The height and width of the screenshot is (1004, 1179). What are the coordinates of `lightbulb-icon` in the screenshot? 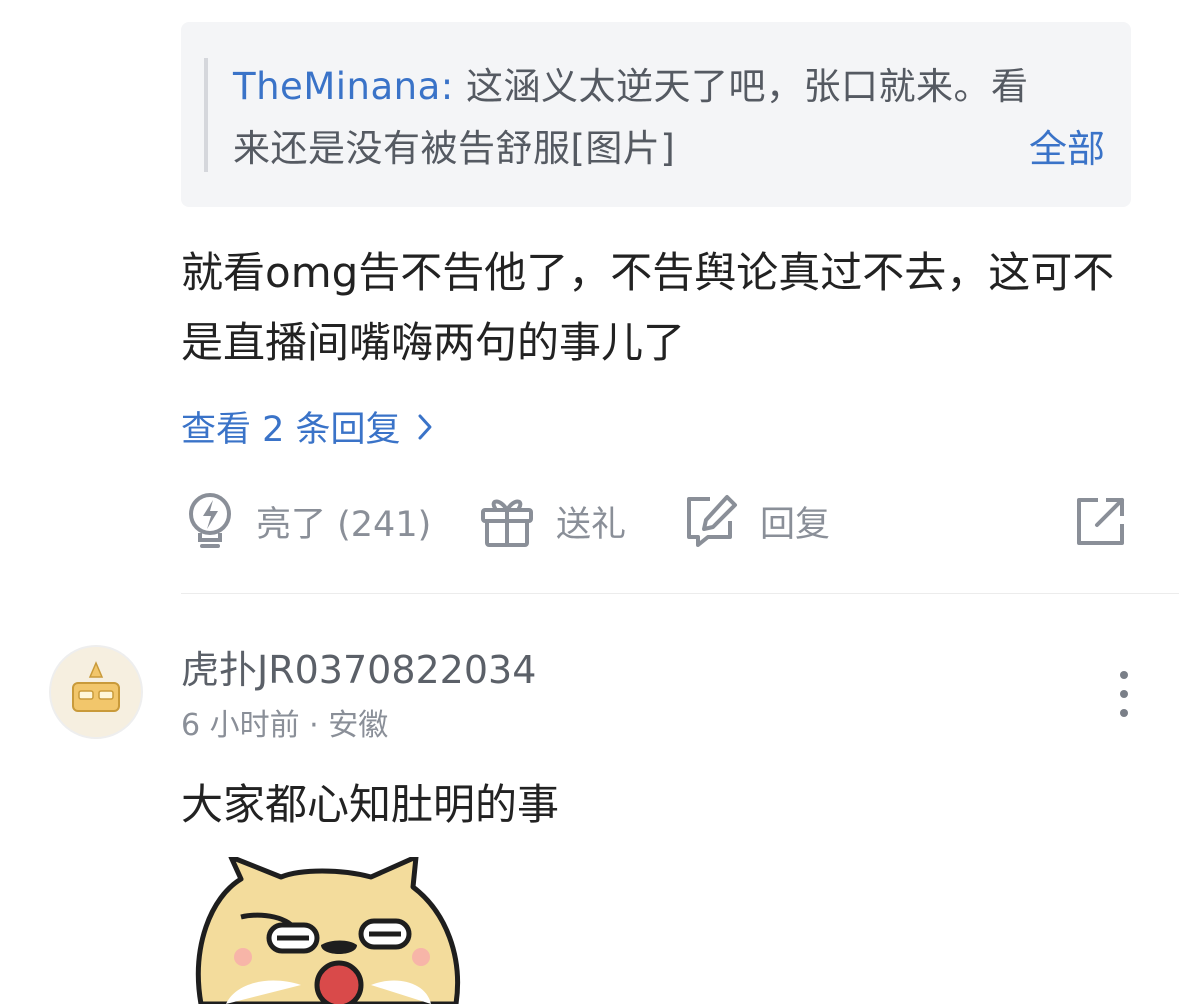 It's located at (210, 521).